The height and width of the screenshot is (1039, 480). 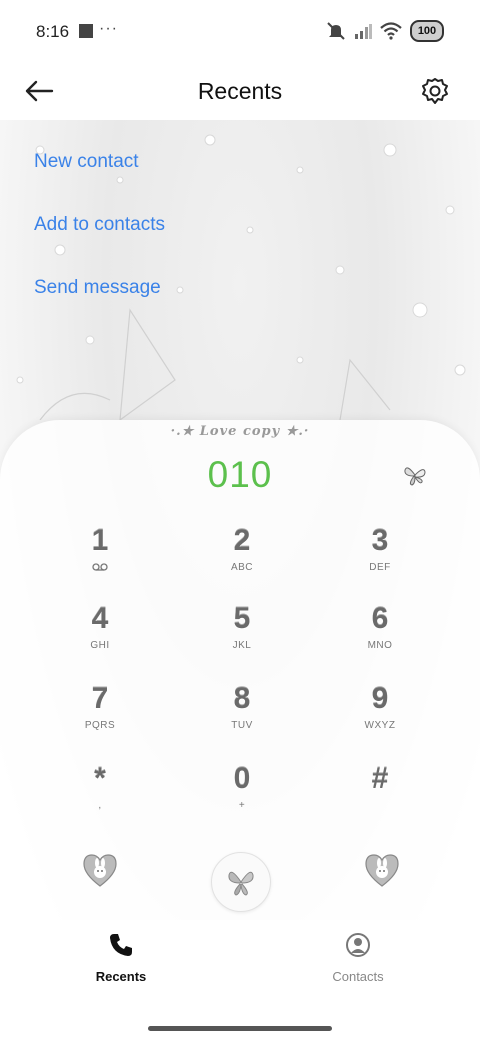 What do you see at coordinates (242, 698) in the screenshot?
I see `key-digit: 8` at bounding box center [242, 698].